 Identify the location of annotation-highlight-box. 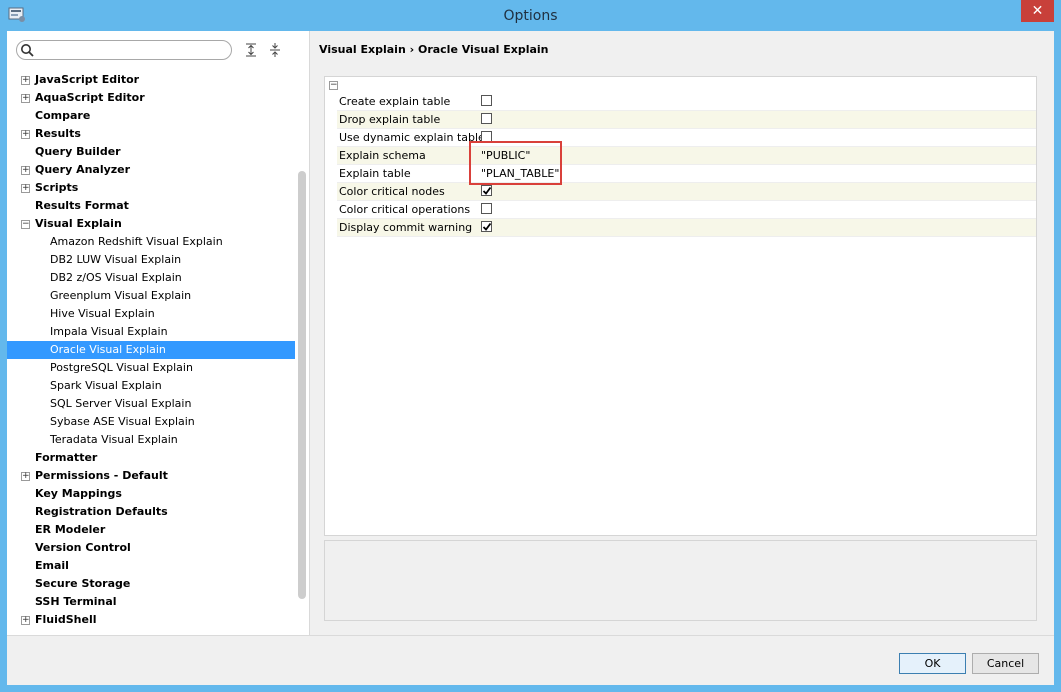
(515, 163).